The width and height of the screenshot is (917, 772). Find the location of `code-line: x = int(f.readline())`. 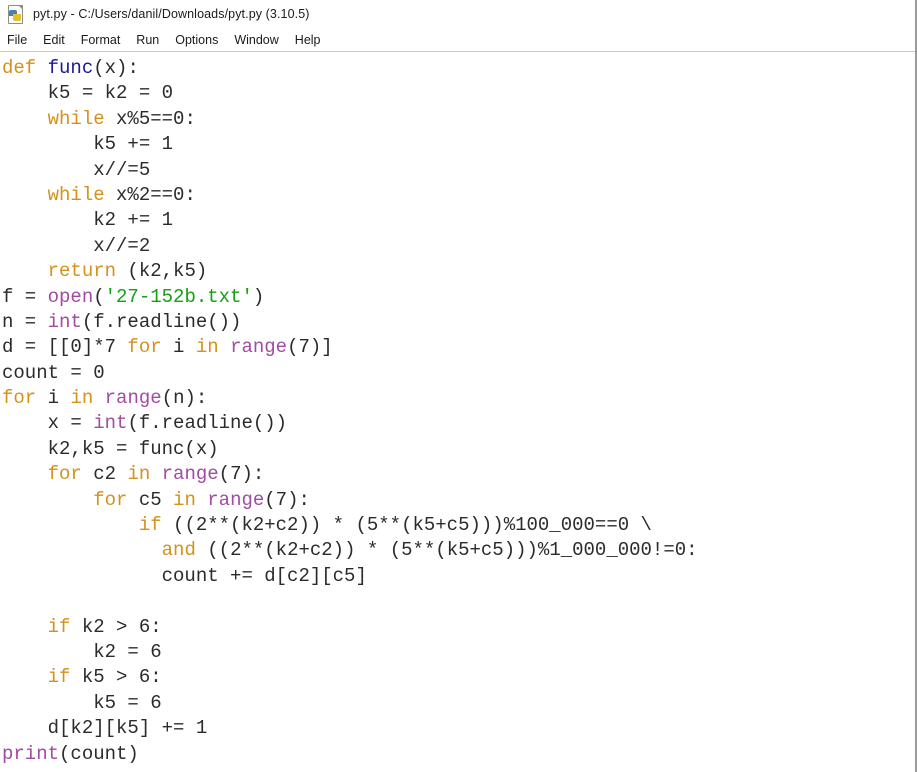

code-line: x = int(f.readline()) is located at coordinates (145, 423).